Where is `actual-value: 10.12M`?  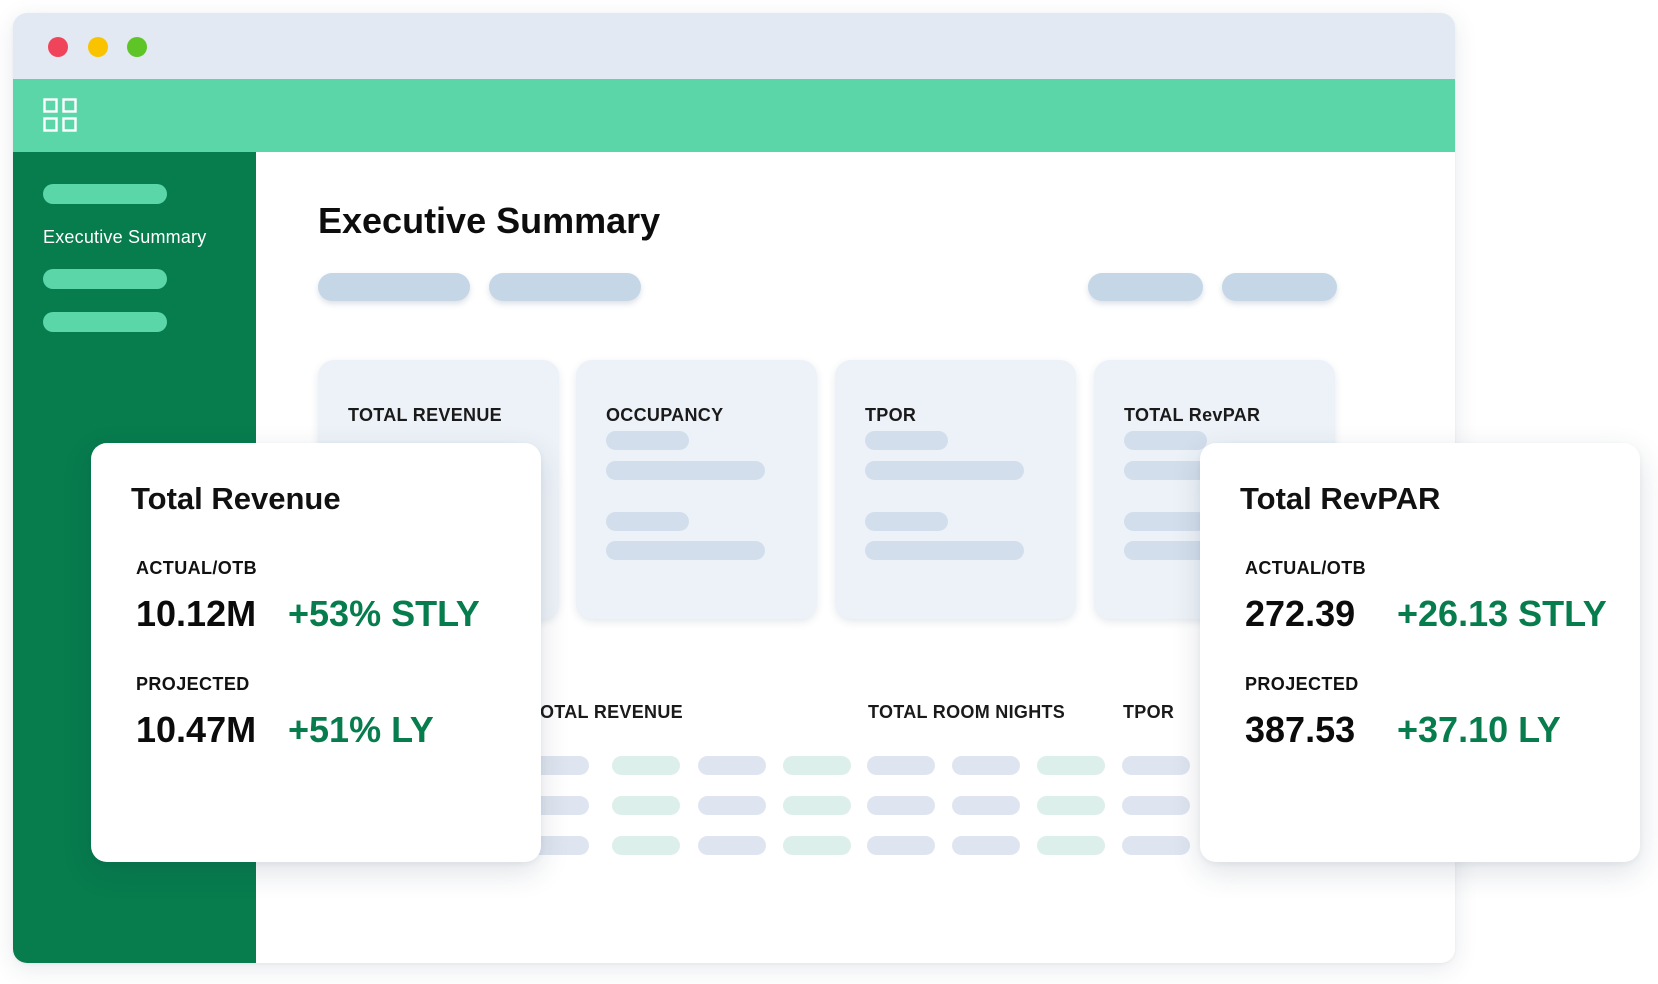
actual-value: 10.12M is located at coordinates (196, 613).